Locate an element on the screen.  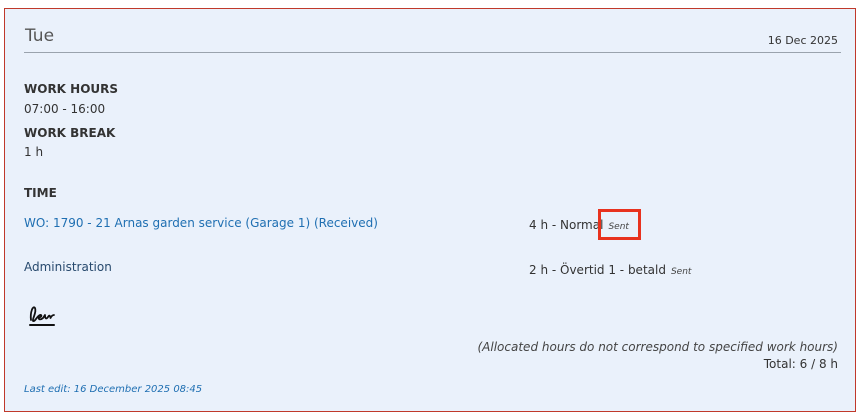
header-divider is located at coordinates (432, 52).